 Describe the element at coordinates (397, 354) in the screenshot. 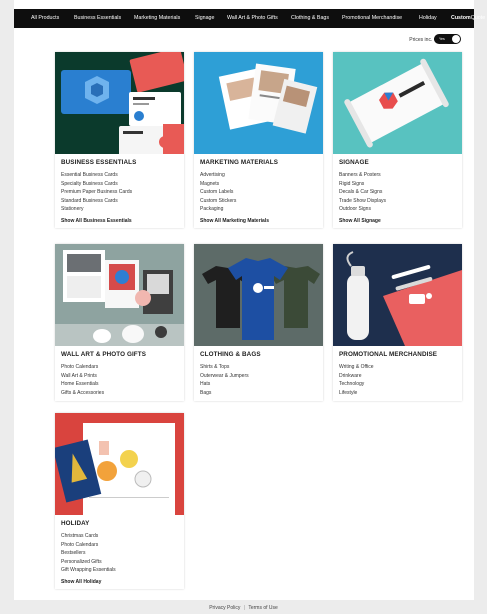

I see `card-title: Promotional Merchandise` at that location.